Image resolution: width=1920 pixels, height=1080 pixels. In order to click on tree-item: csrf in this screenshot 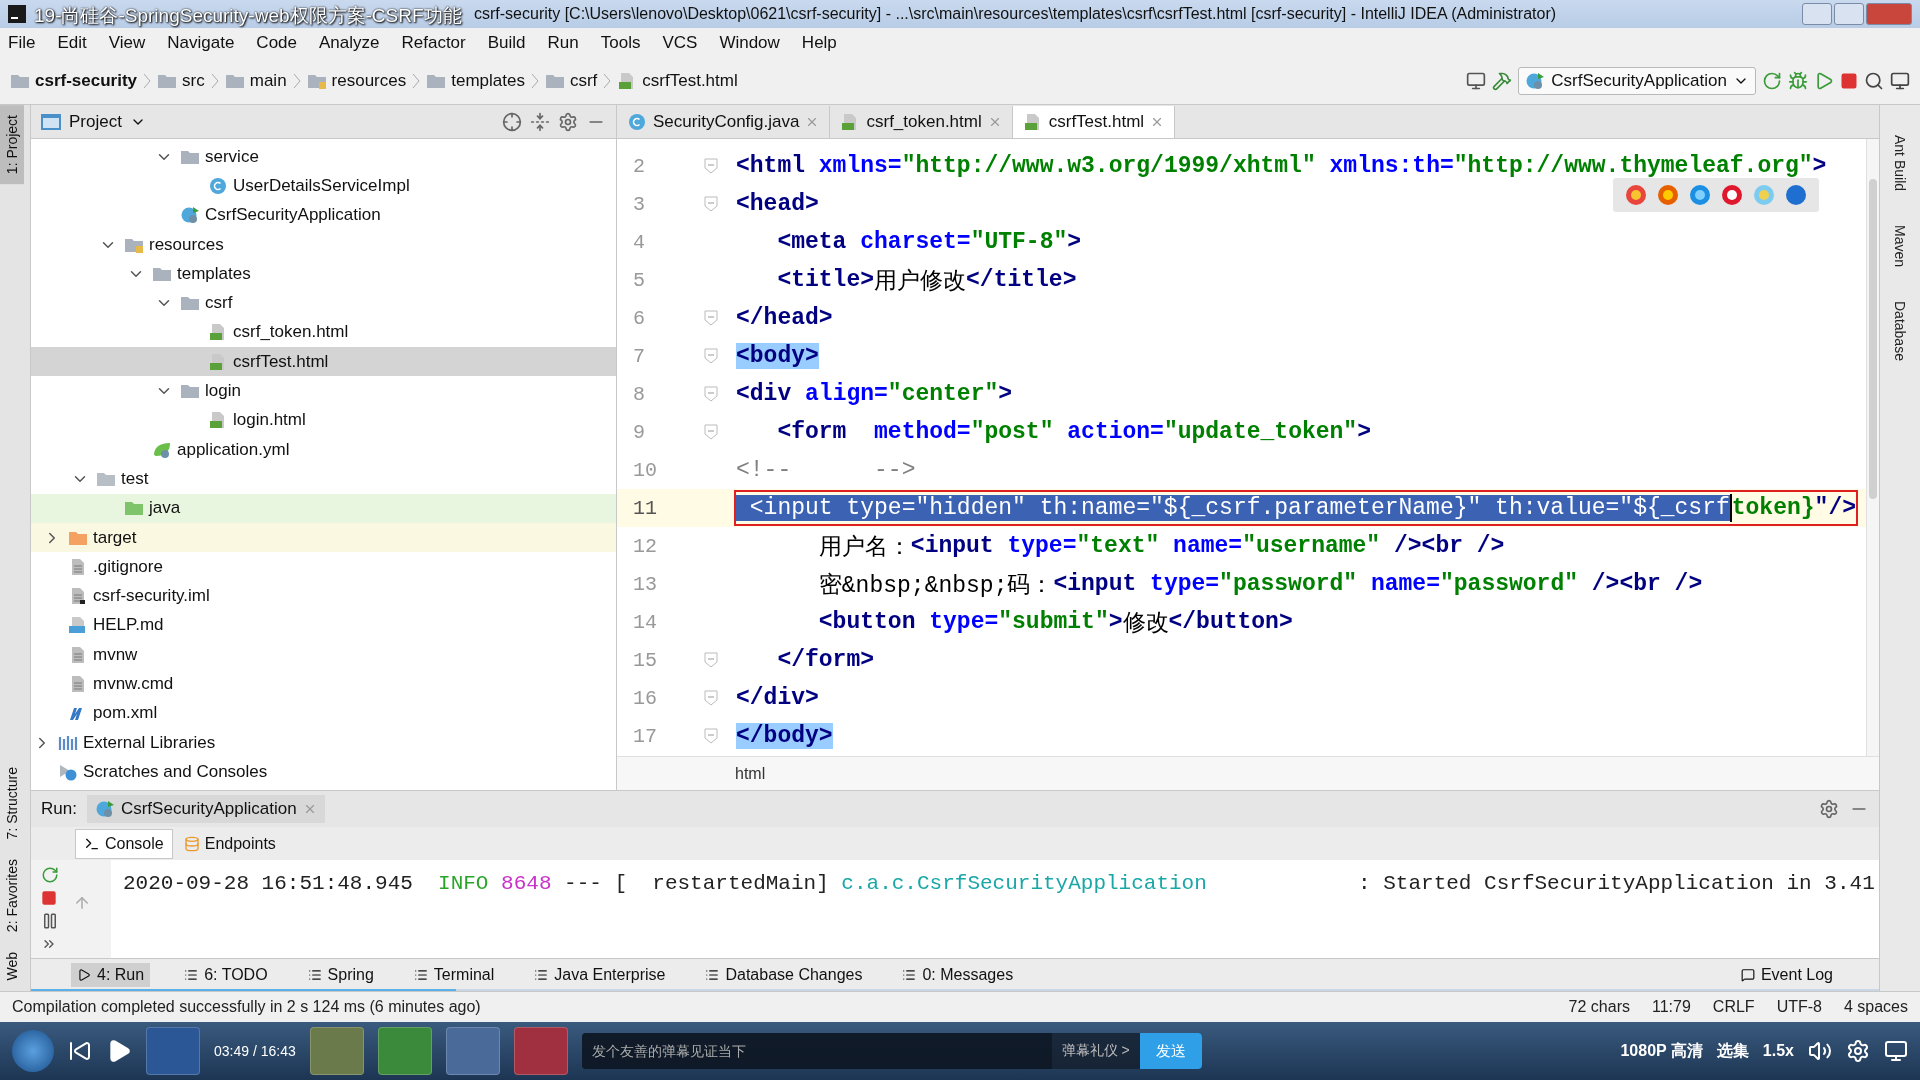, I will do `click(323, 303)`.